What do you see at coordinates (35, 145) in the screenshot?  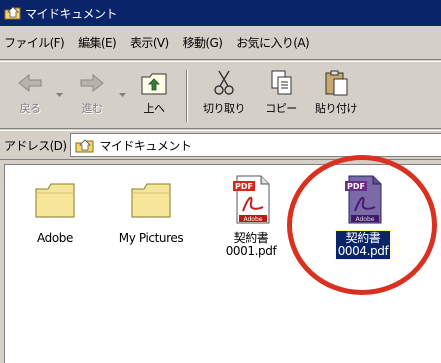 I see `address-label: アドレス(D)` at bounding box center [35, 145].